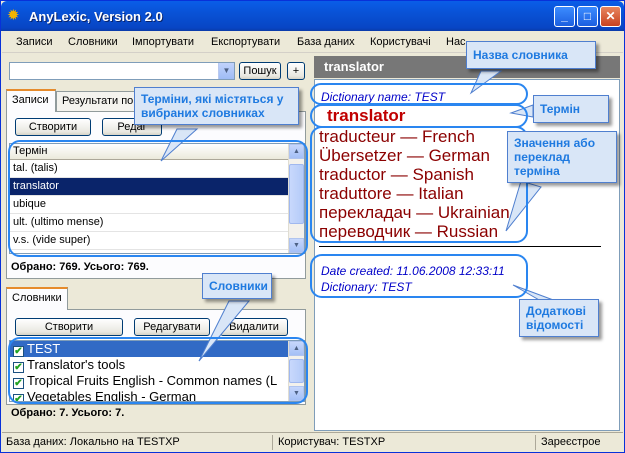 The height and width of the screenshot is (453, 625). Describe the element at coordinates (587, 16) in the screenshot. I see `maximize-button: □` at that location.